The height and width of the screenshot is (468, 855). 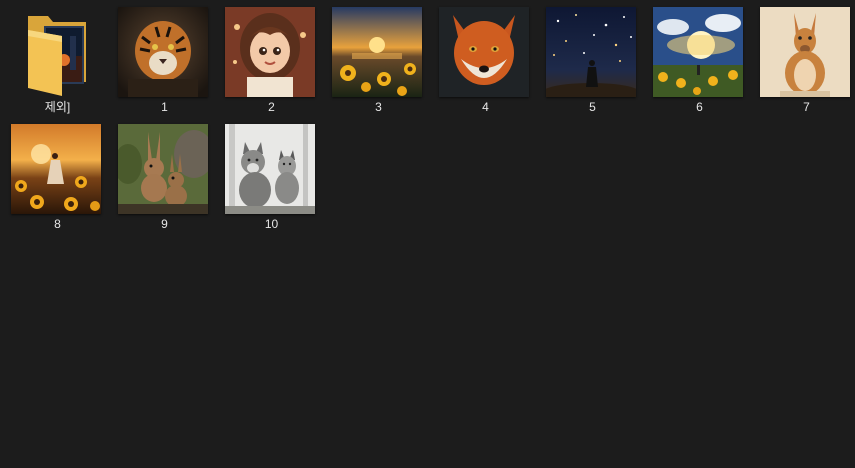 I want to click on fox-thumbnail, so click(x=484, y=52).